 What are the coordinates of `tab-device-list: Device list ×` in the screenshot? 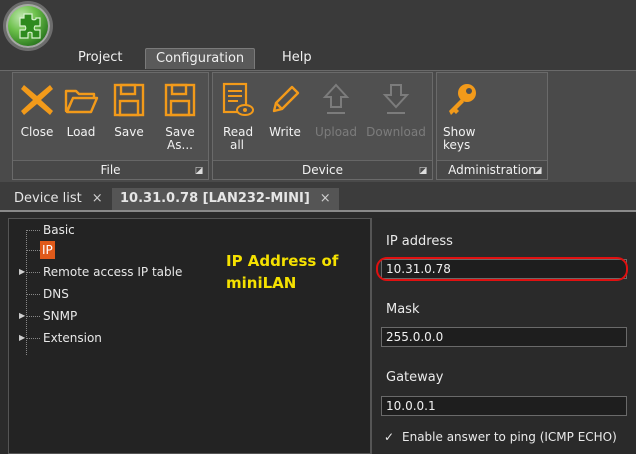 It's located at (58, 199).